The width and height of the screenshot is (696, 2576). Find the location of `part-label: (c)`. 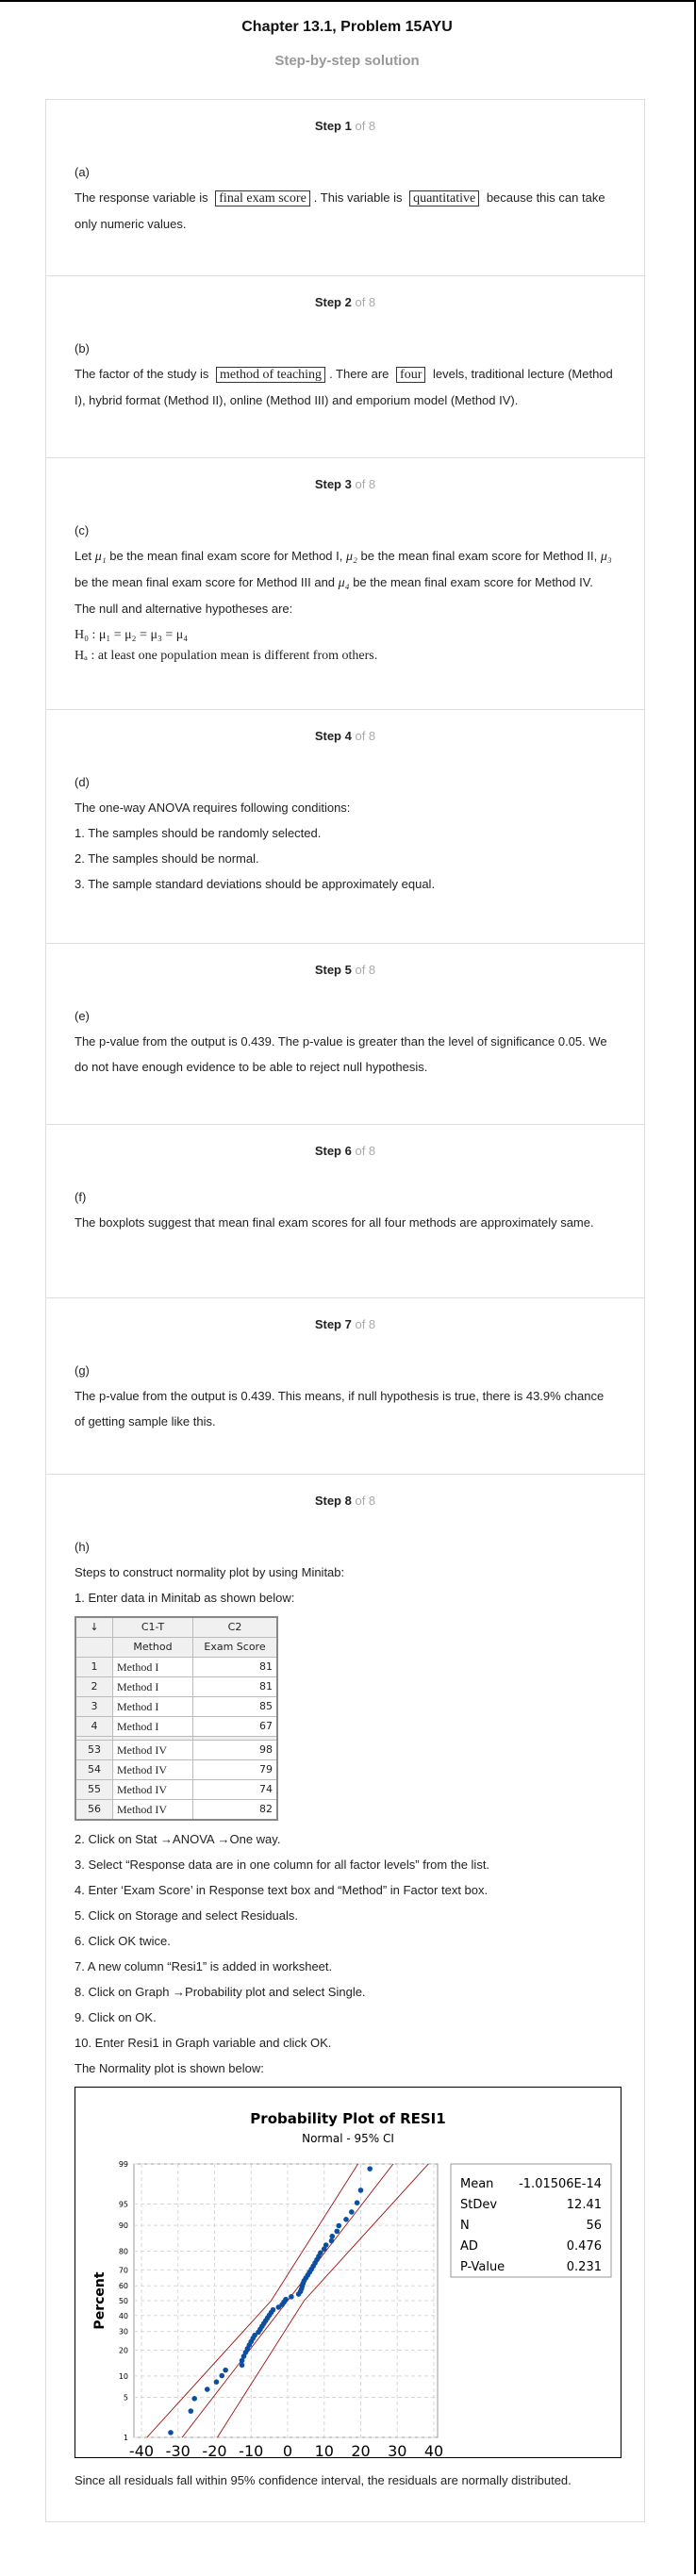

part-label: (c) is located at coordinates (82, 530).